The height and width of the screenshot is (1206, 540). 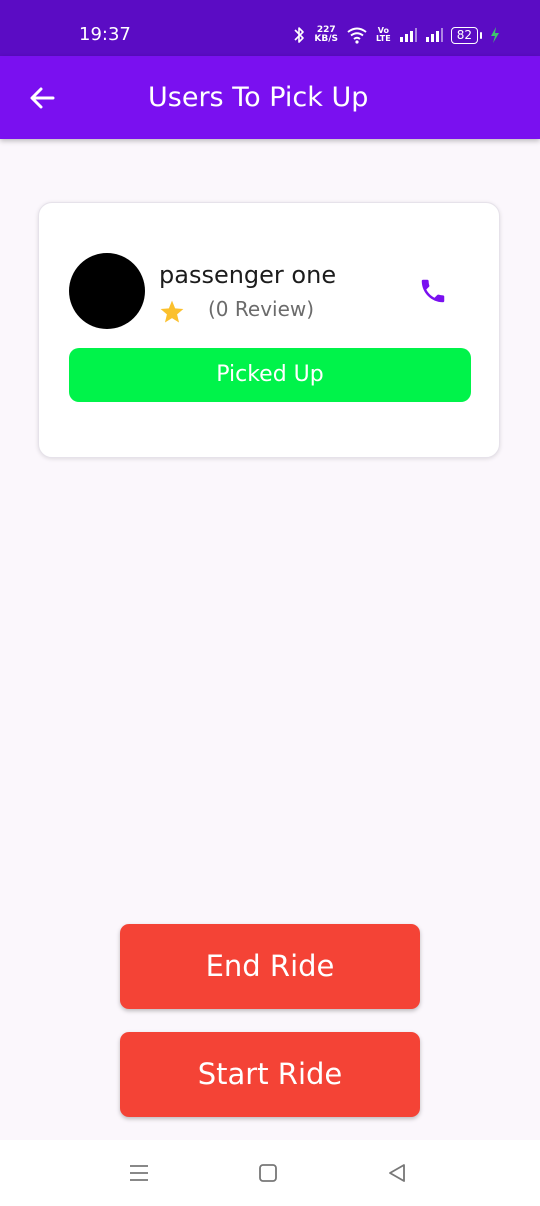 I want to click on battery-icon: 82, so click(x=466, y=35).